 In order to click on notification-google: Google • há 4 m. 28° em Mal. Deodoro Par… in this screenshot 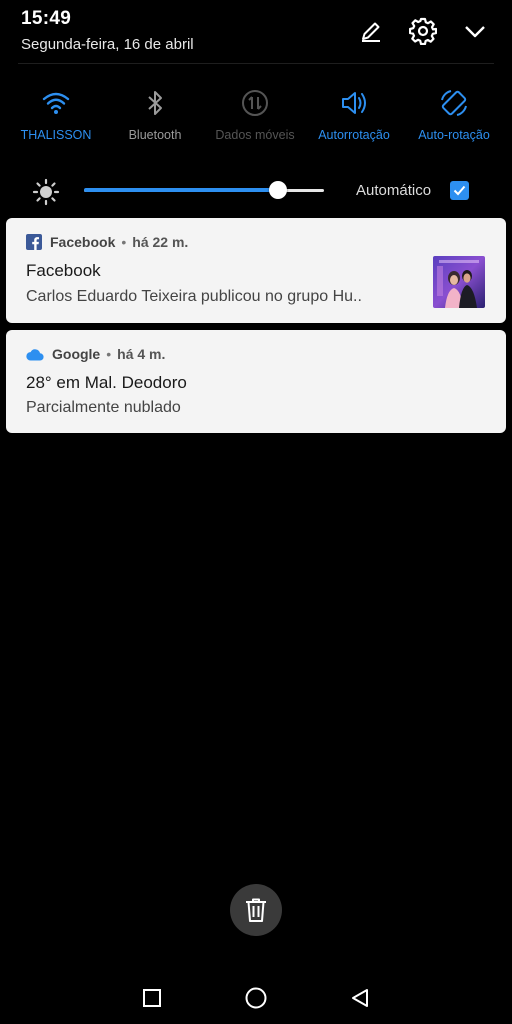, I will do `click(256, 381)`.